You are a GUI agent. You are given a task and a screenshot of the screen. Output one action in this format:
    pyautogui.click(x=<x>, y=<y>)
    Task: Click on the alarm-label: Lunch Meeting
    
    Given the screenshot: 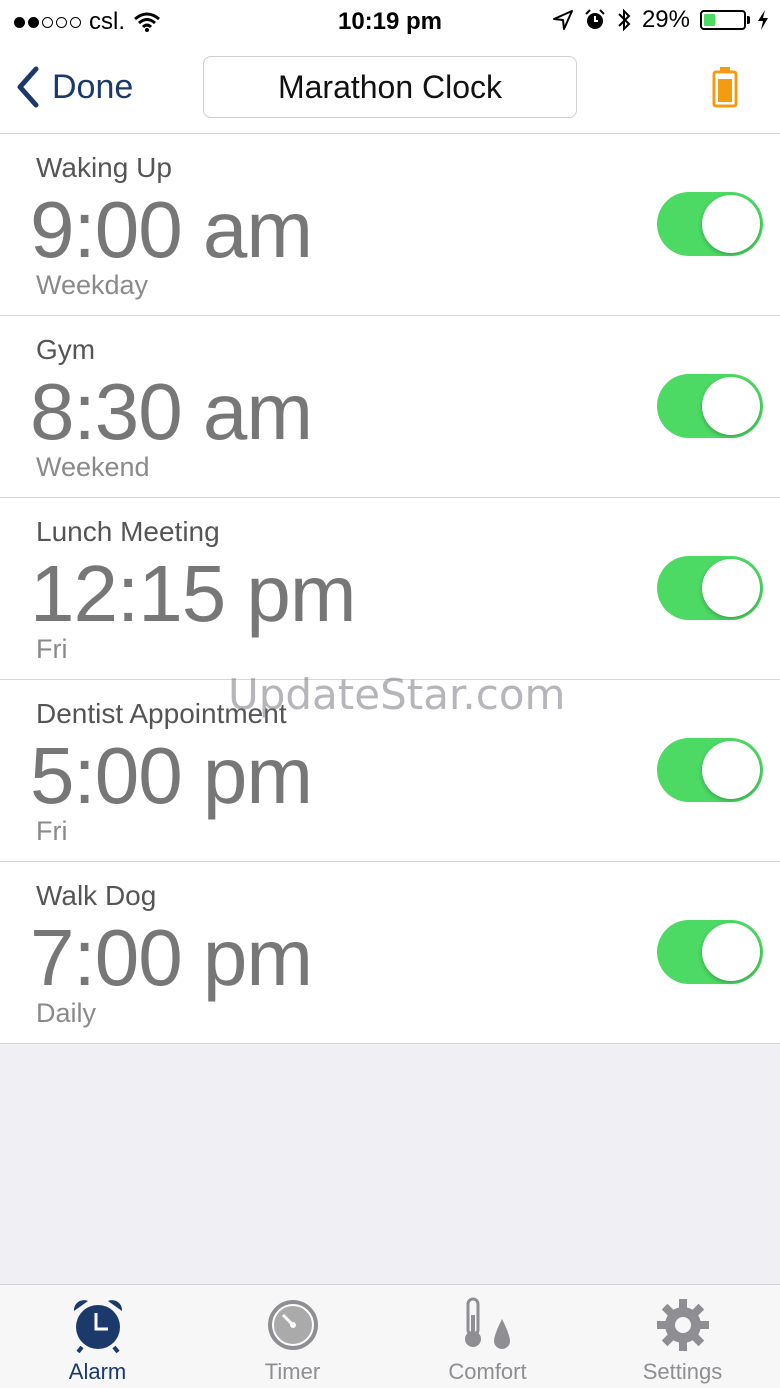 What is the action you would take?
    pyautogui.click(x=128, y=531)
    